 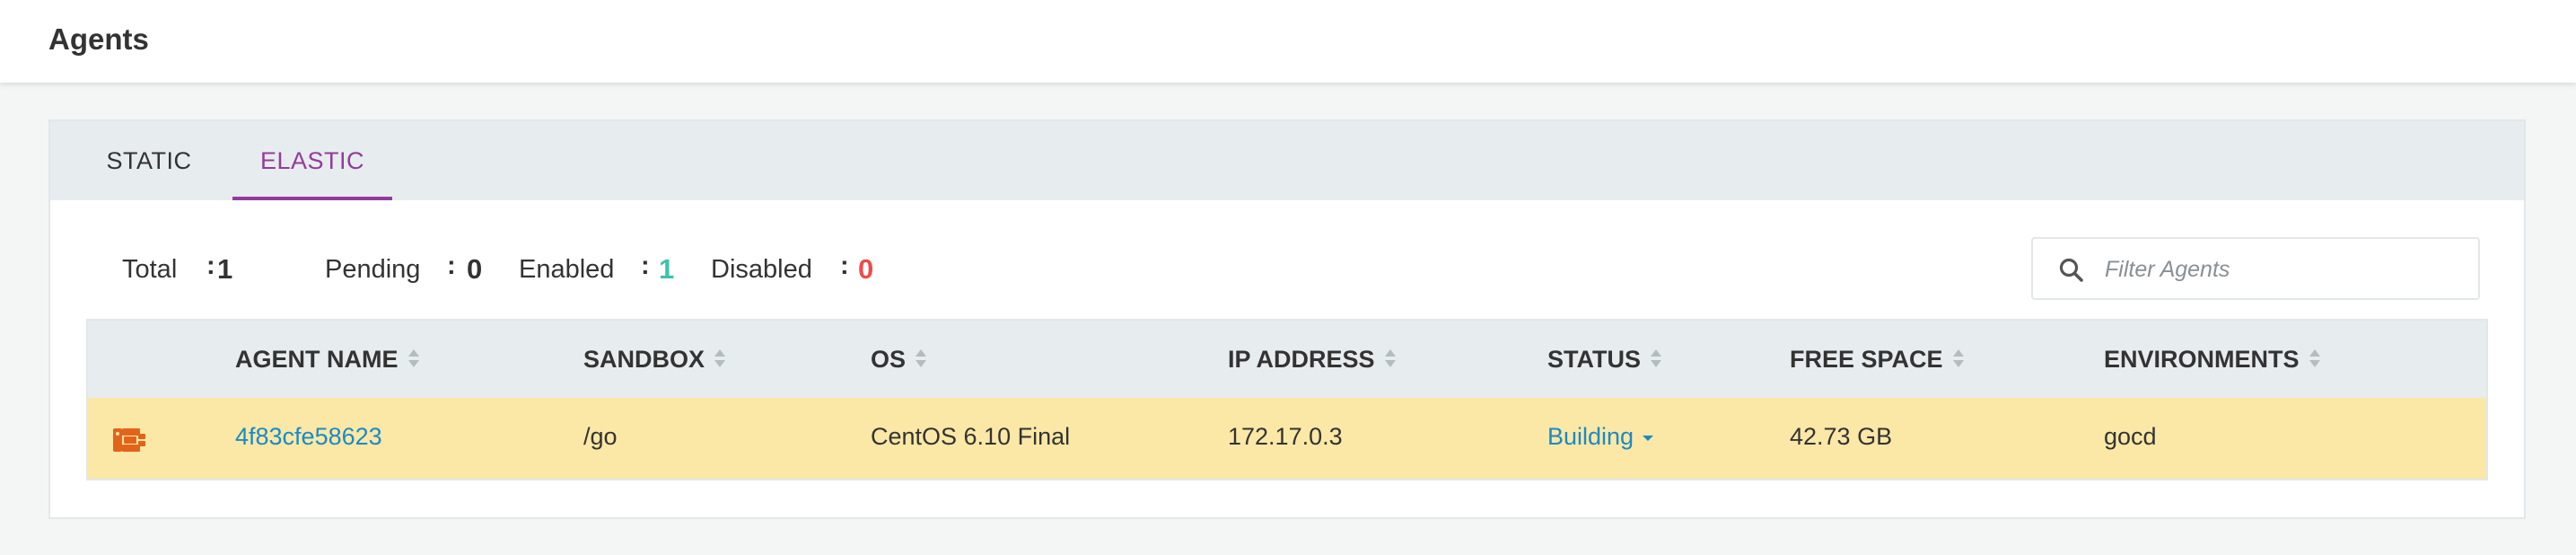 I want to click on column-status-label: STATUS, so click(x=1594, y=359).